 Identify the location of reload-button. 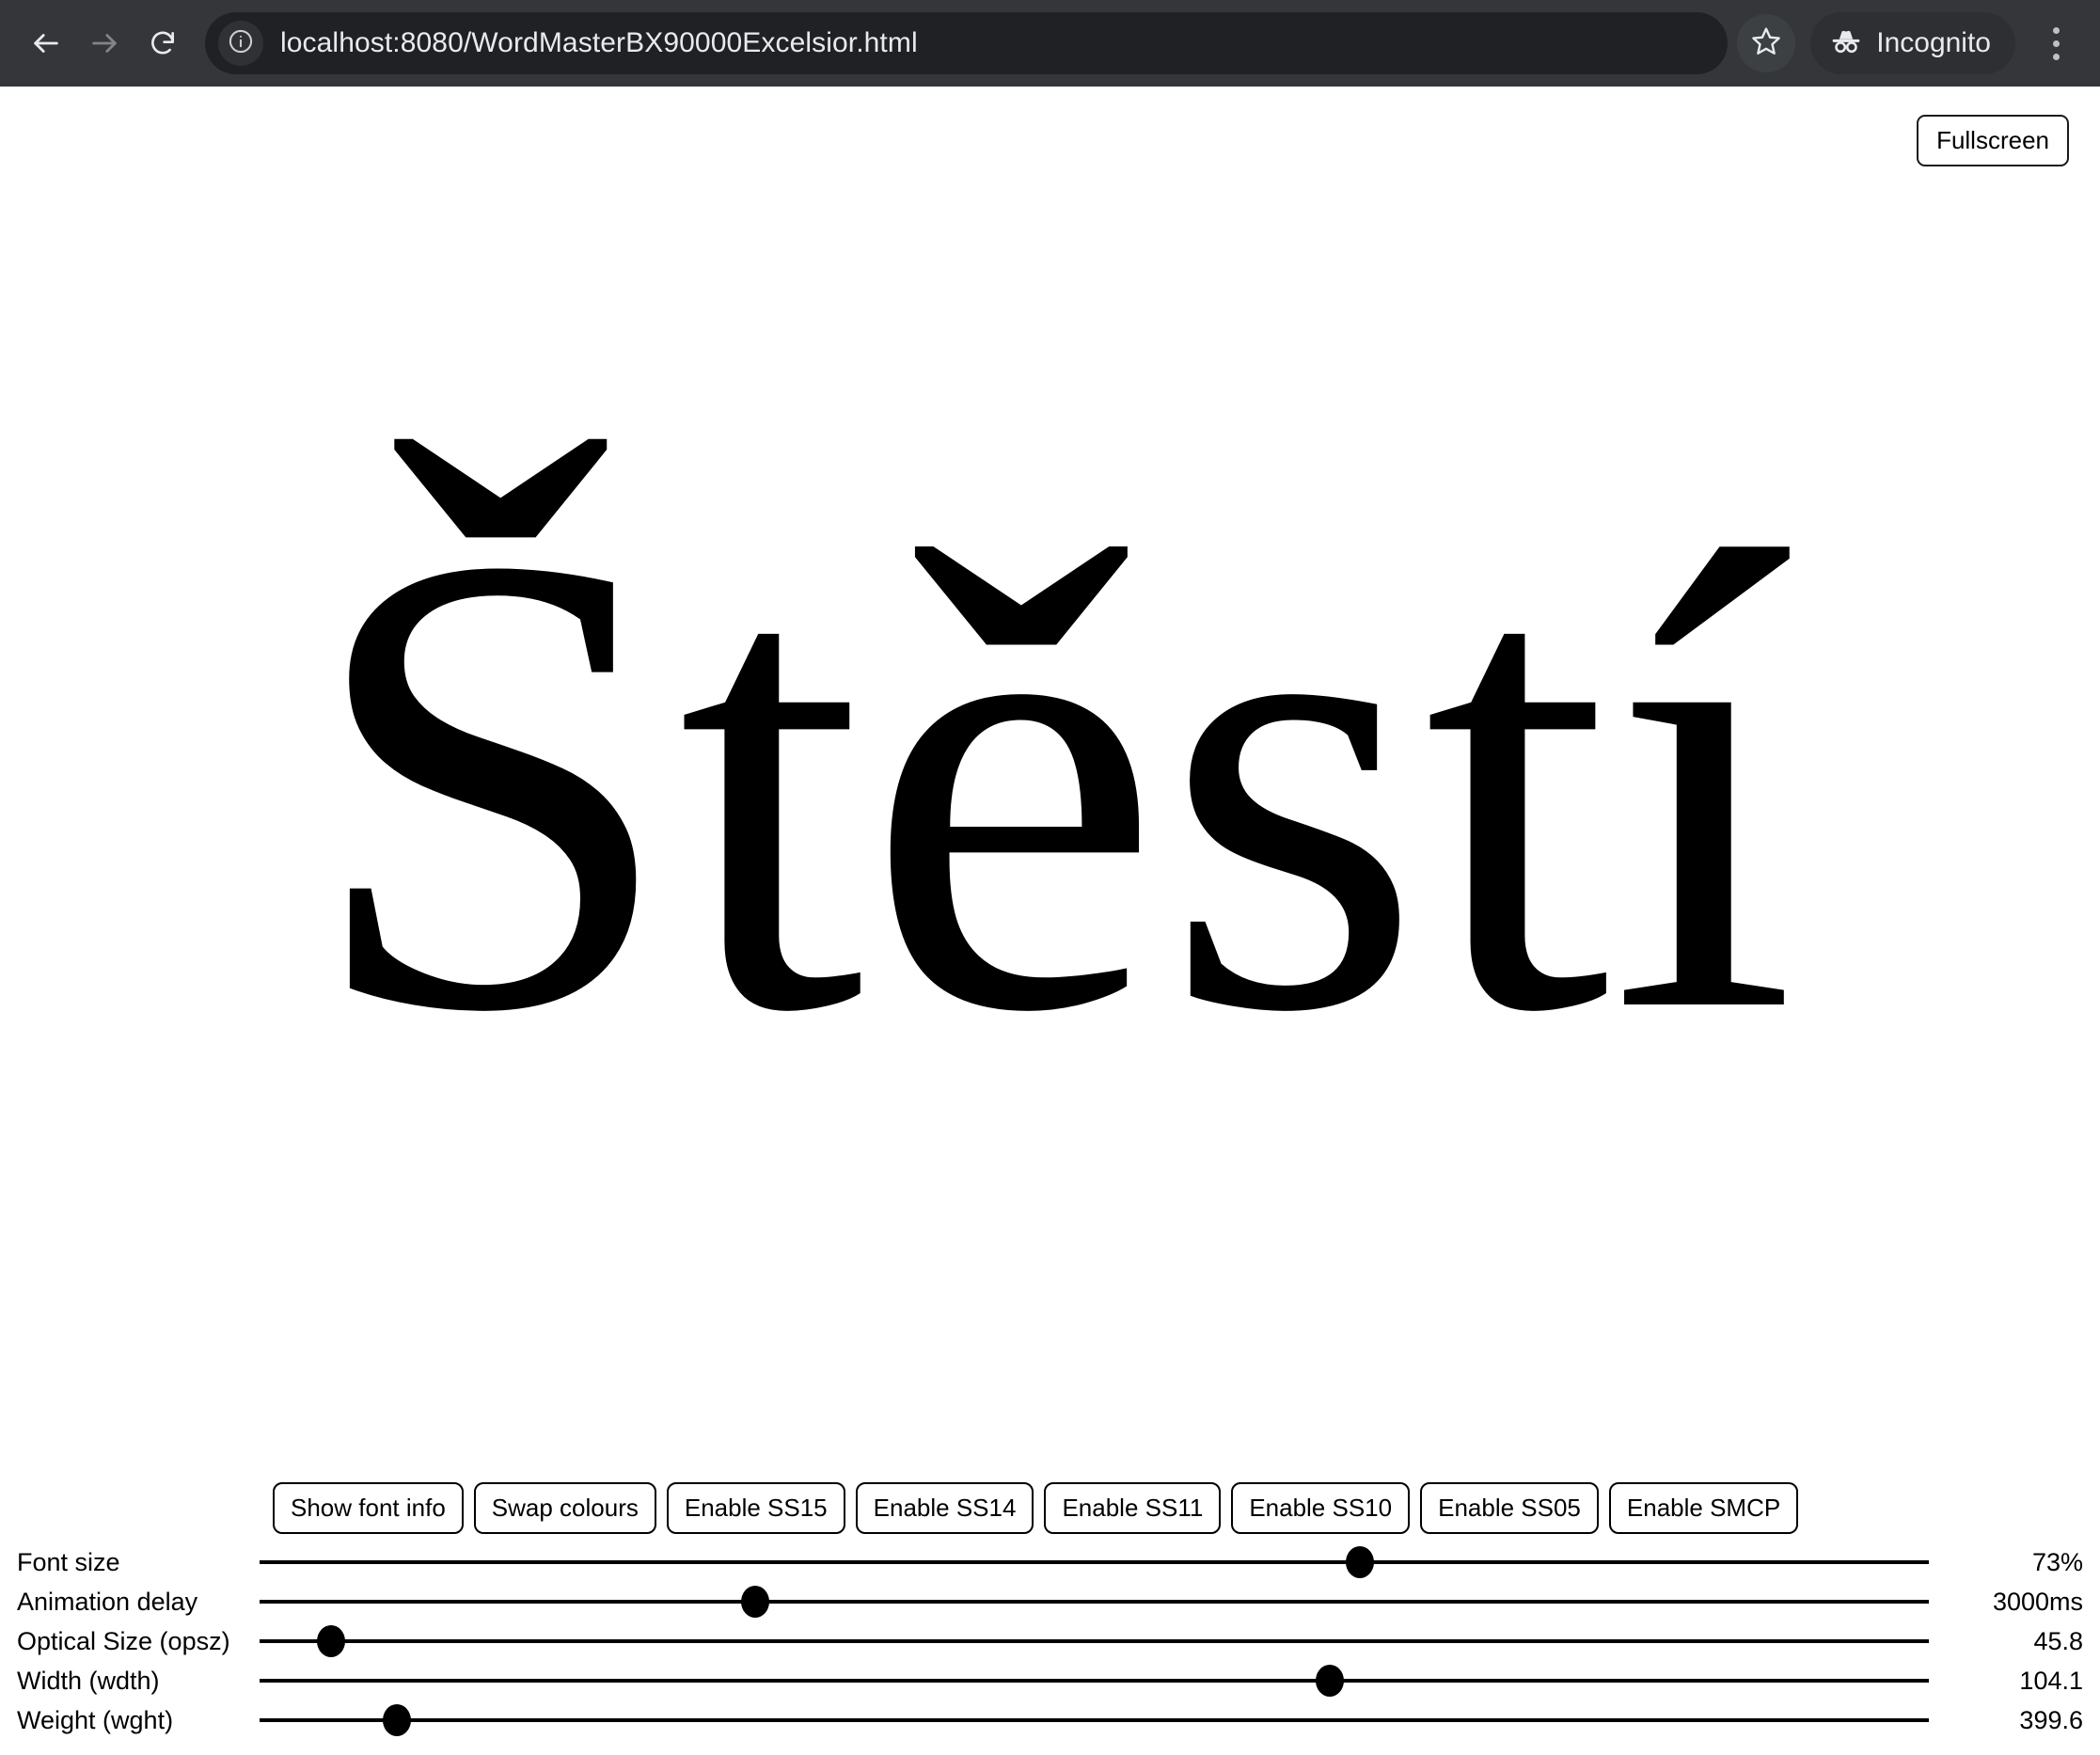
(163, 43).